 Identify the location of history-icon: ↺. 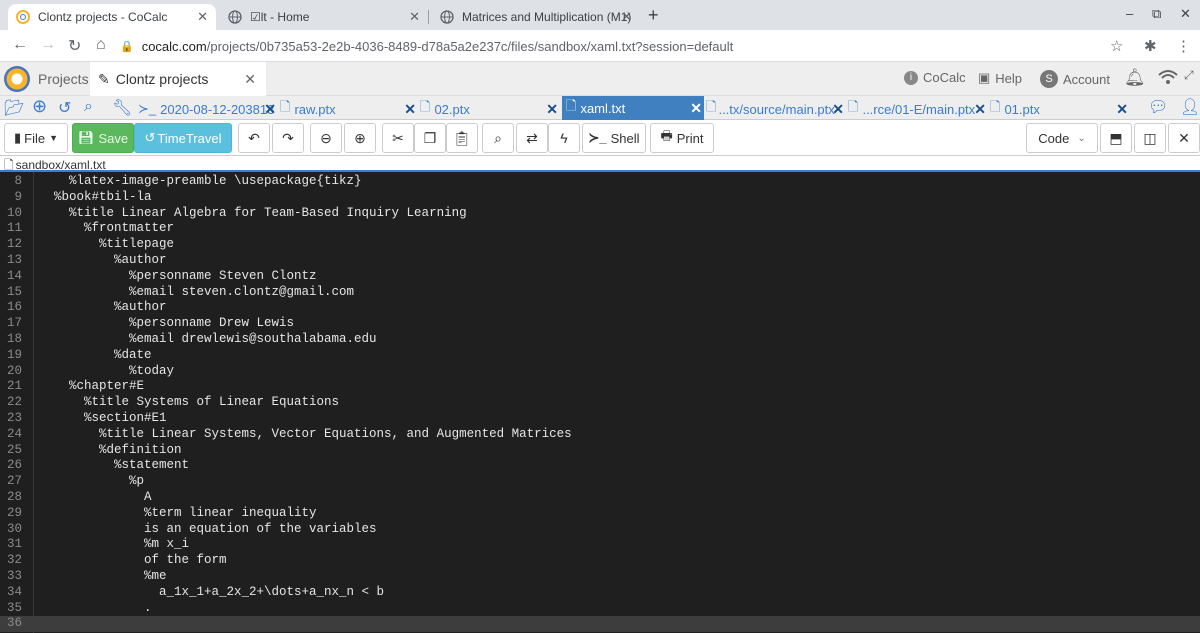
(64, 108).